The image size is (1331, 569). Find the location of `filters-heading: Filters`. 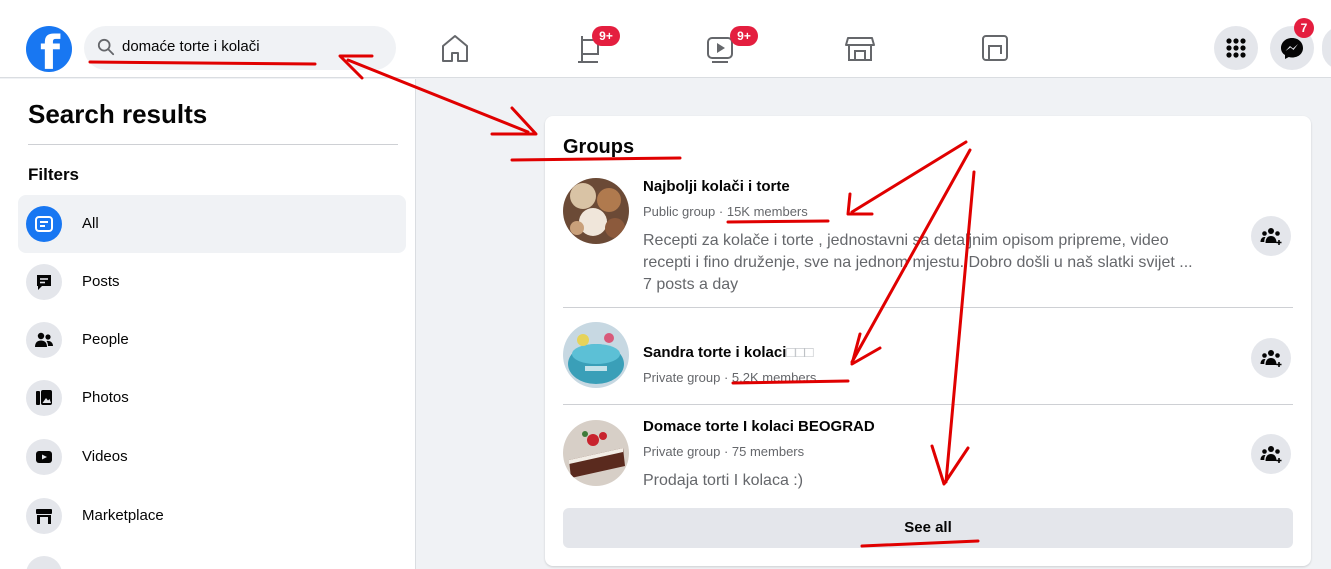

filters-heading: Filters is located at coordinates (54, 174).